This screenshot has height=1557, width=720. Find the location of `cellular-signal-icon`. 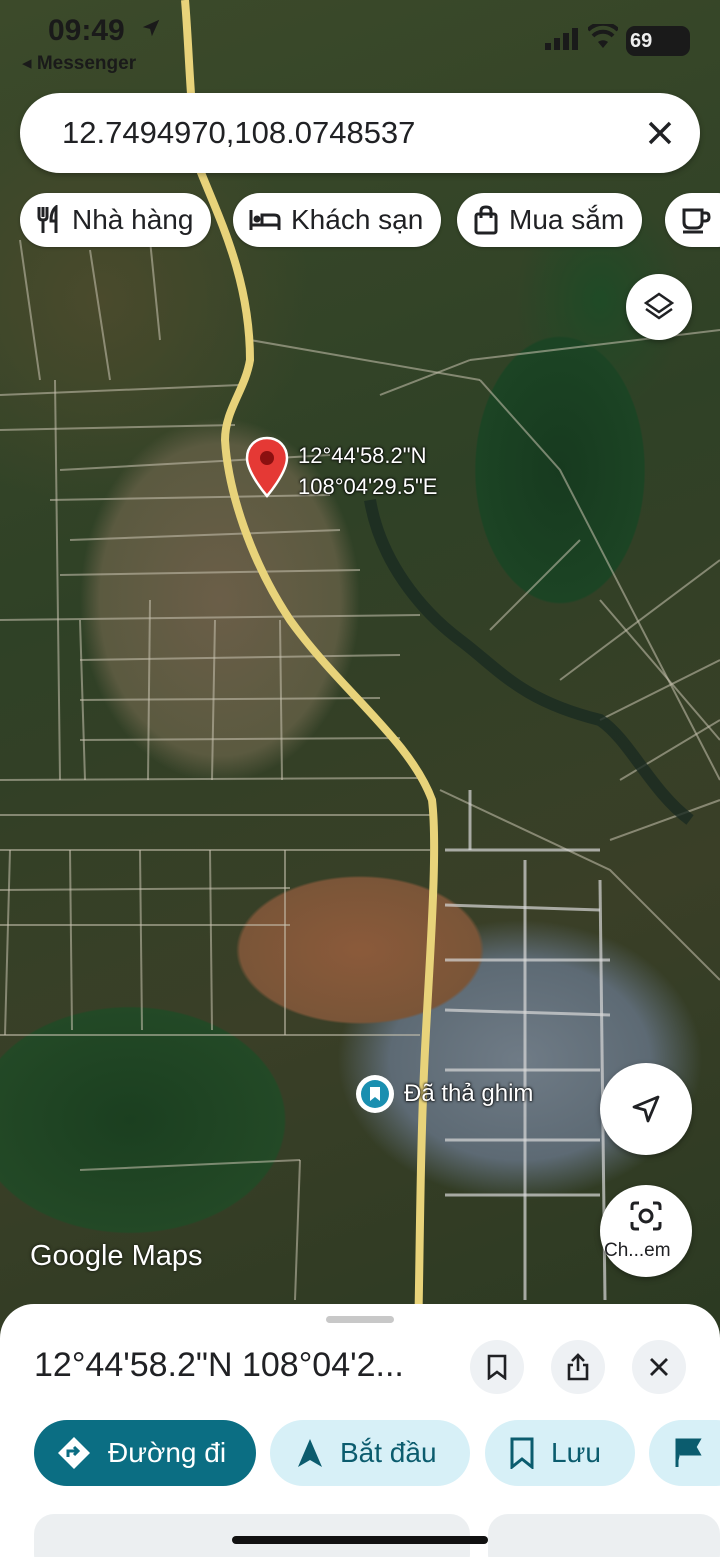

cellular-signal-icon is located at coordinates (561, 39).